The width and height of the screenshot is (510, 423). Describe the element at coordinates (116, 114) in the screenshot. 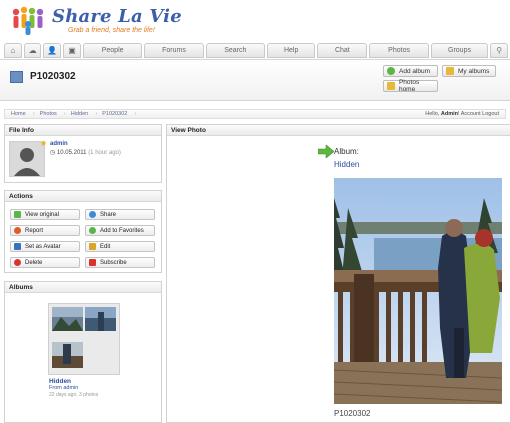

I see `crumb-current: P1020302` at that location.